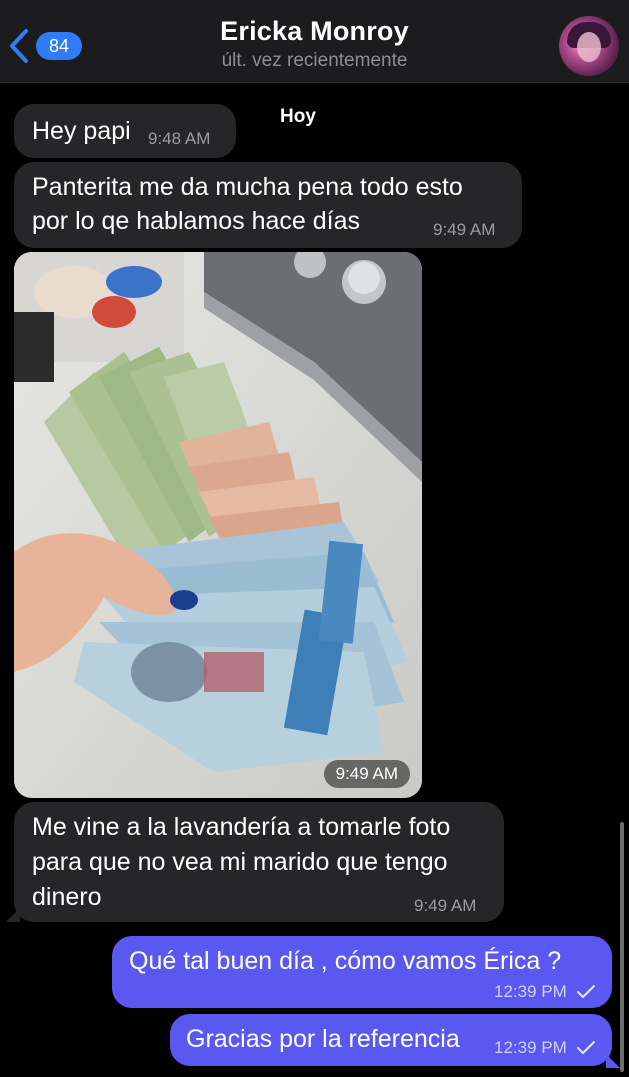 This screenshot has height=1077, width=629. What do you see at coordinates (247, 187) in the screenshot?
I see `message-text-line: Panterita me da mucha pena todo esto` at bounding box center [247, 187].